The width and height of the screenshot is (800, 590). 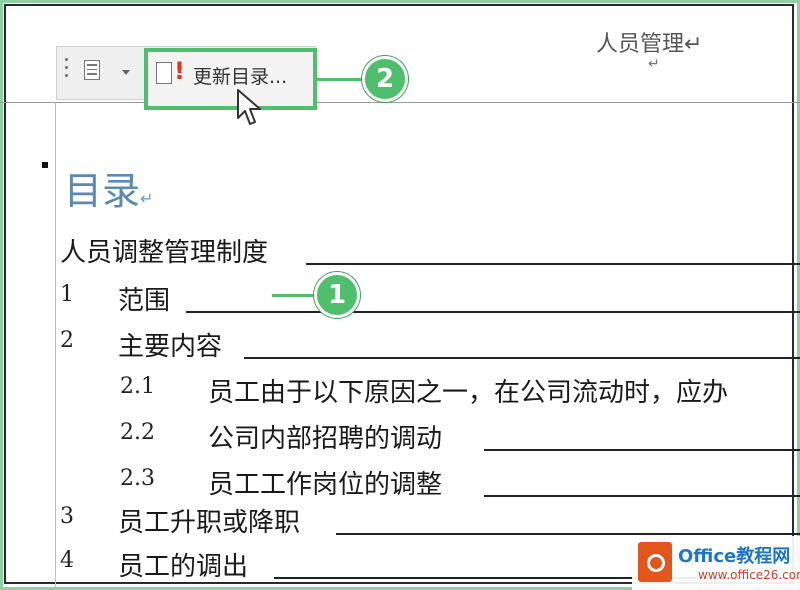 I want to click on callout-1-line, so click(x=294, y=295).